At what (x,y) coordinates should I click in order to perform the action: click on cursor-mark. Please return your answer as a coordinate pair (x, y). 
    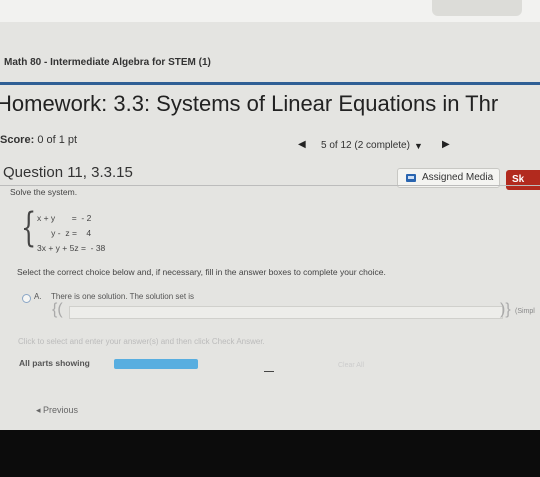
    Looking at the image, I should click on (269, 371).